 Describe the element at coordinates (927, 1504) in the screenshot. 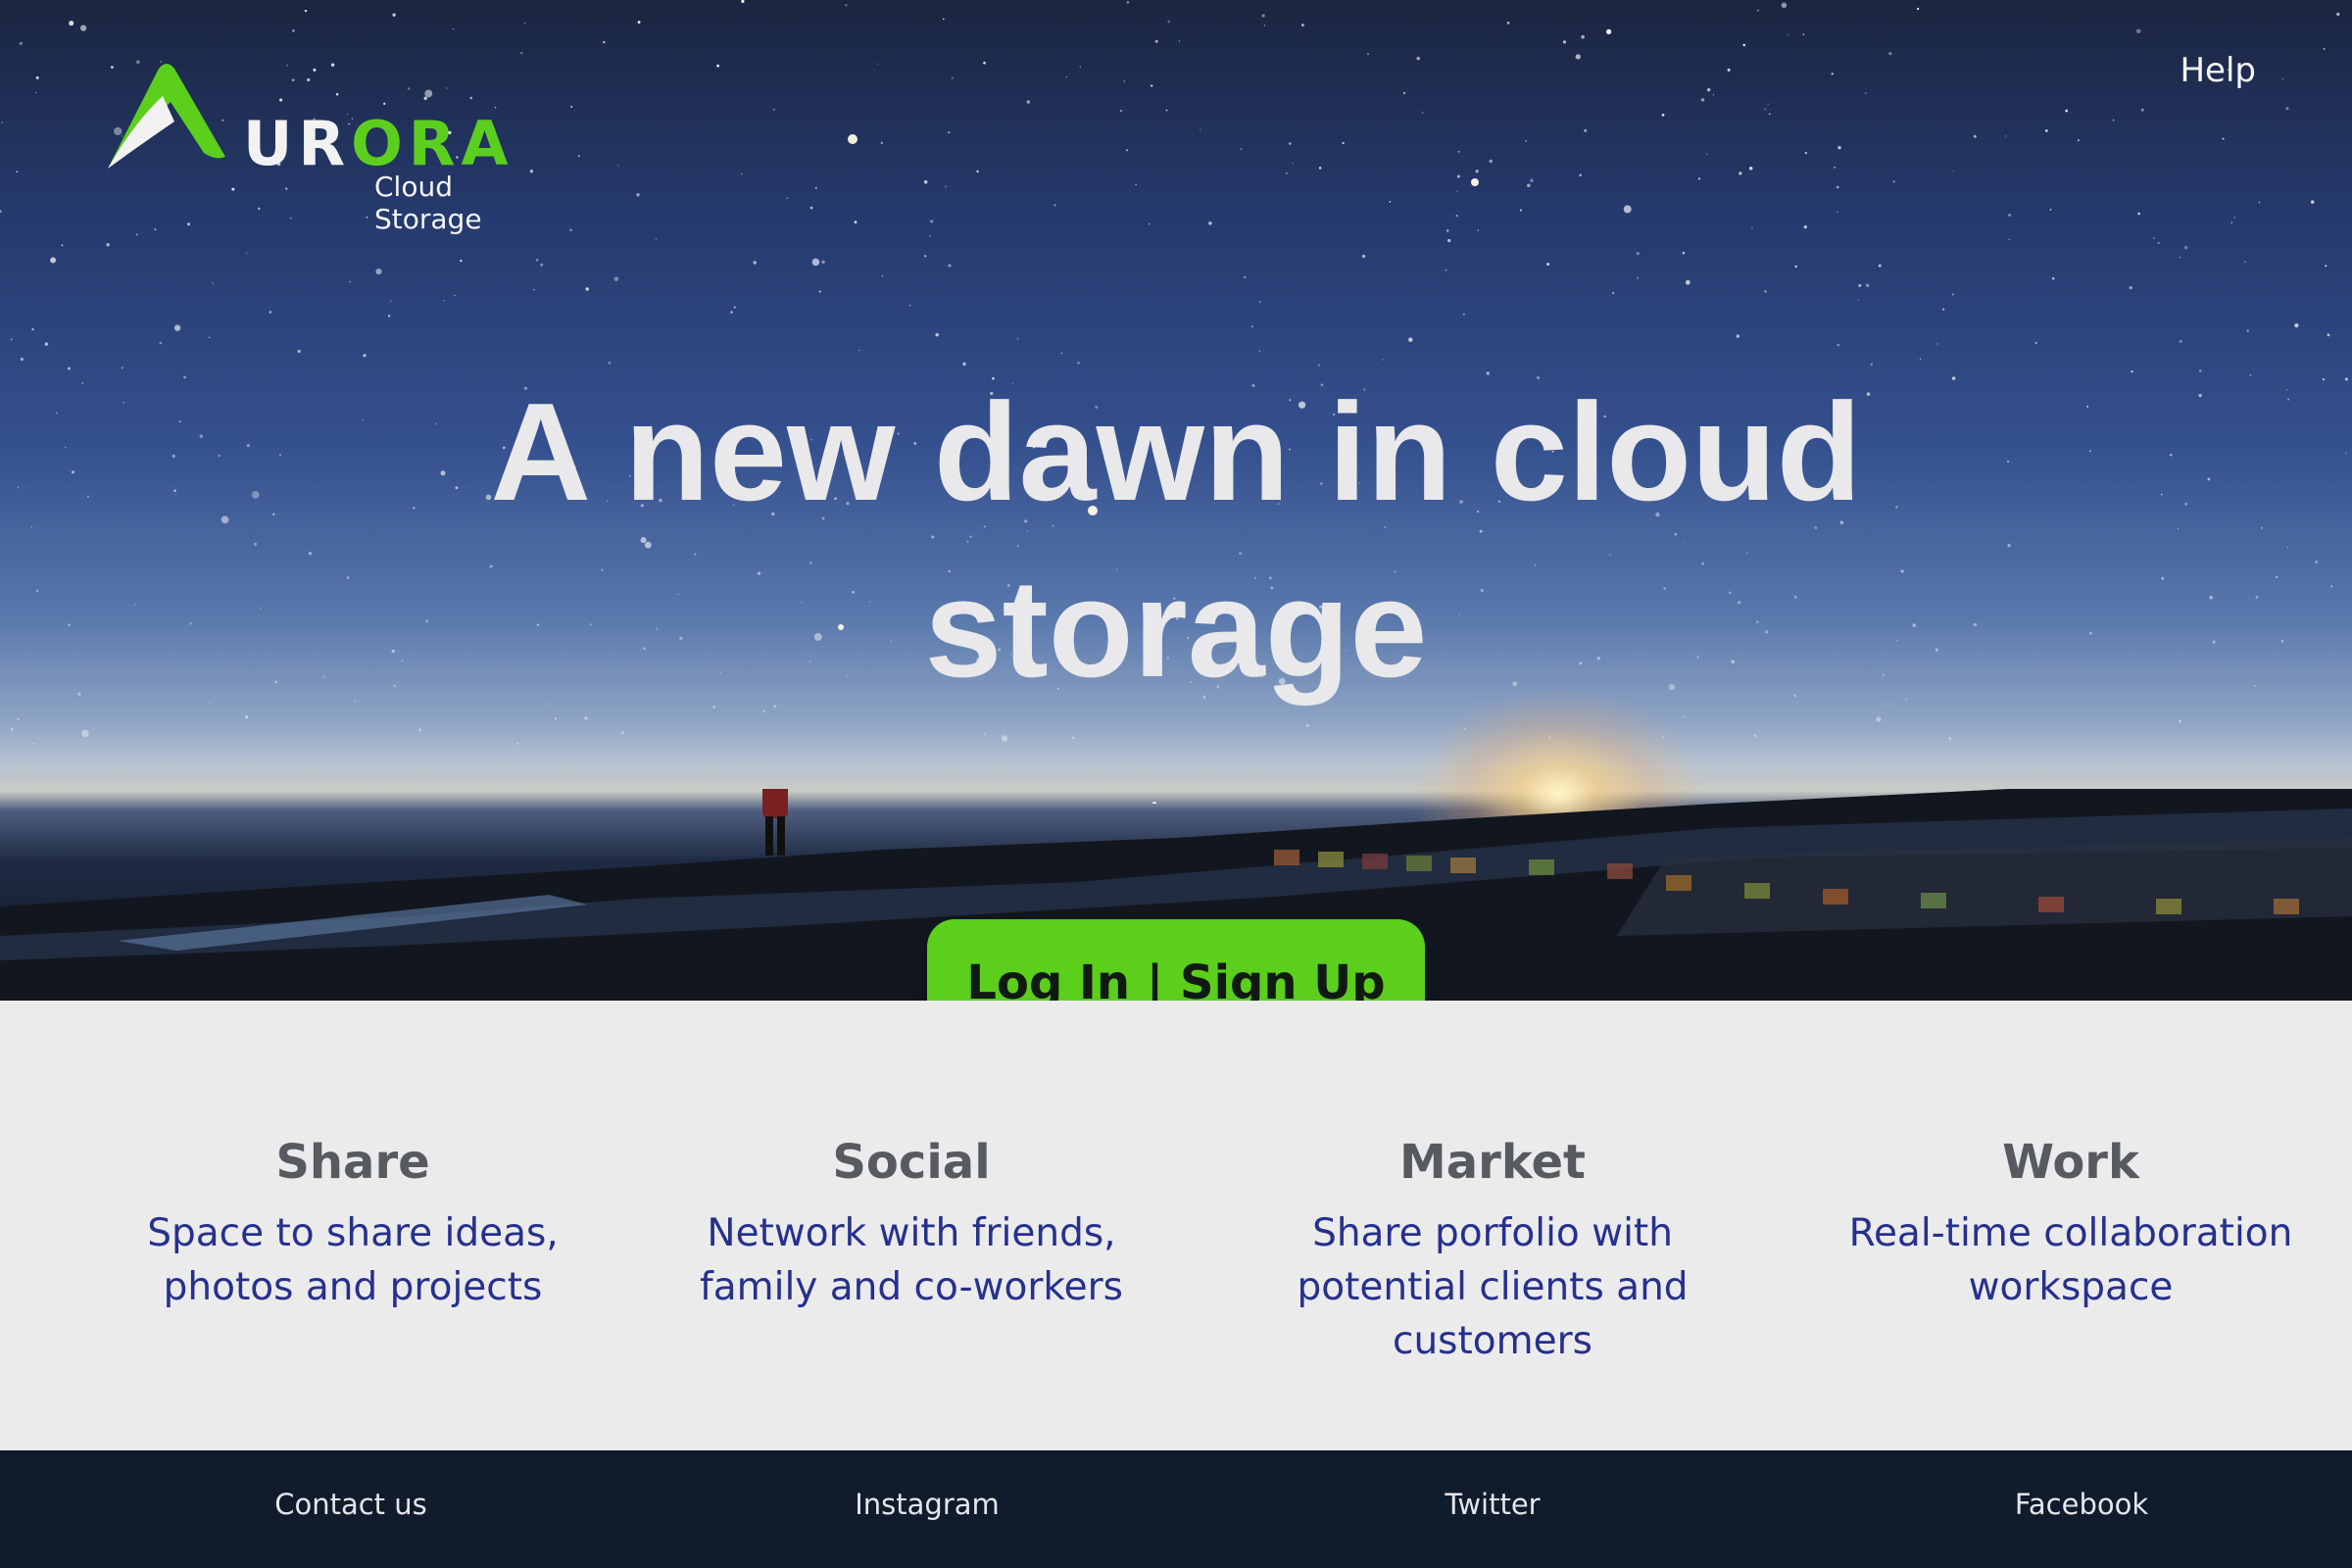

I see `footer-link-instagram: Instagram` at that location.